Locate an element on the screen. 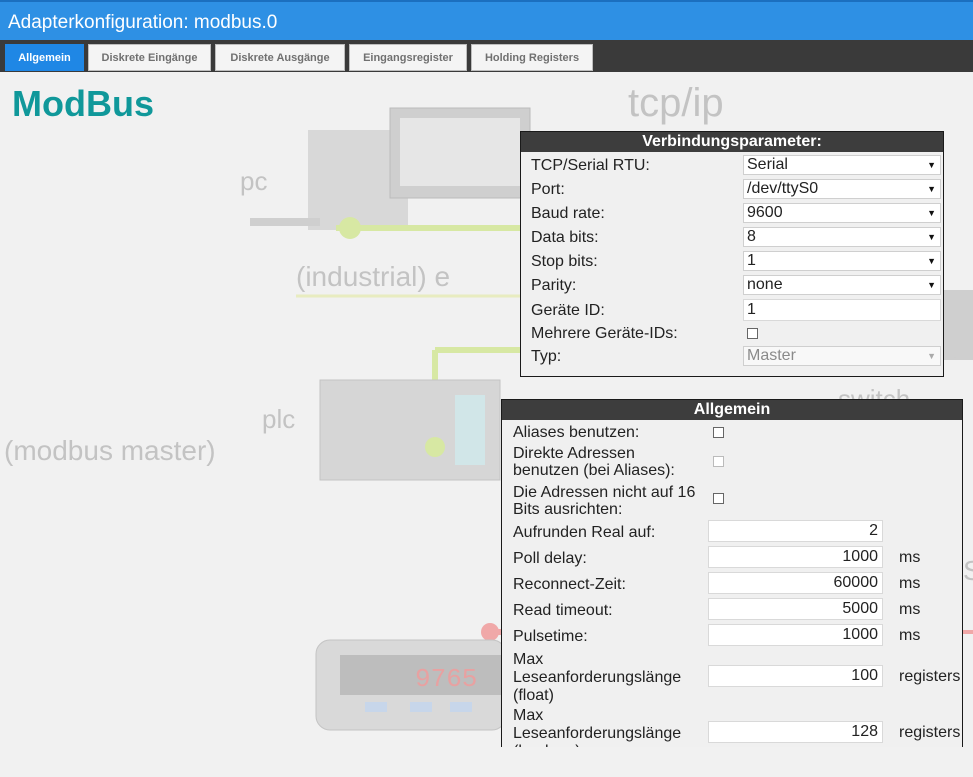 This screenshot has height=777, width=973. parity-select: none ▼ is located at coordinates (842, 285).